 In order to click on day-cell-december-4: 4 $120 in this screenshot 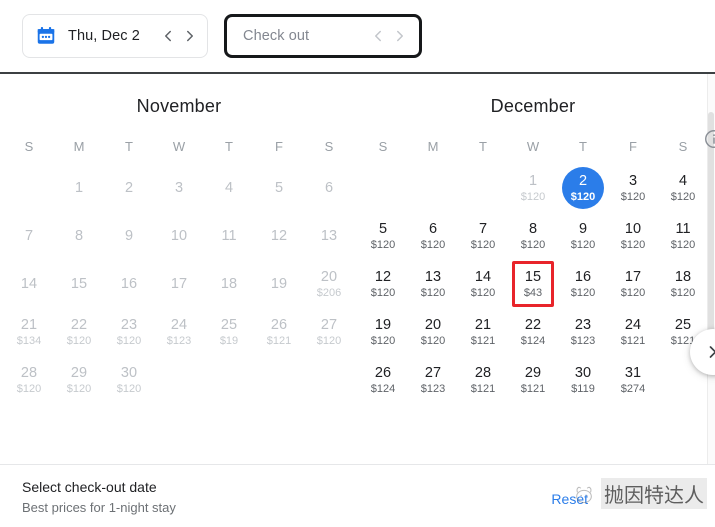, I will do `click(683, 188)`.